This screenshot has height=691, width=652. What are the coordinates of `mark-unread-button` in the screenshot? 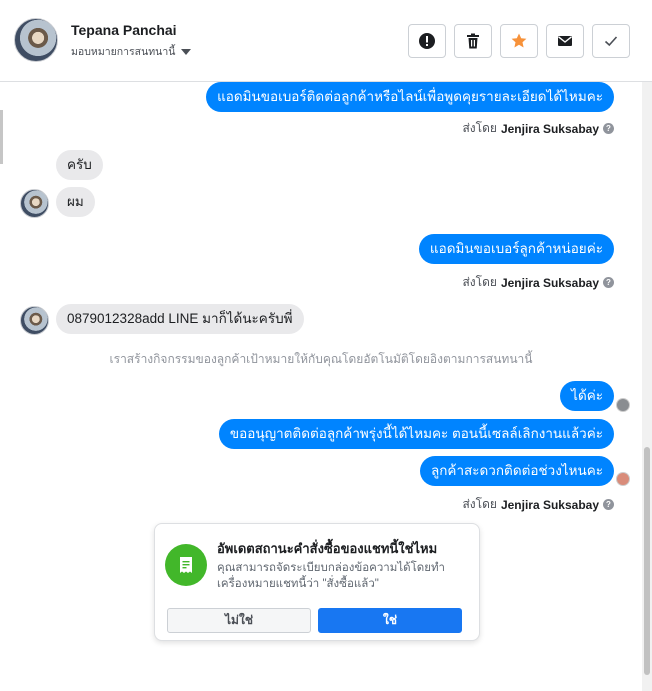 It's located at (565, 41).